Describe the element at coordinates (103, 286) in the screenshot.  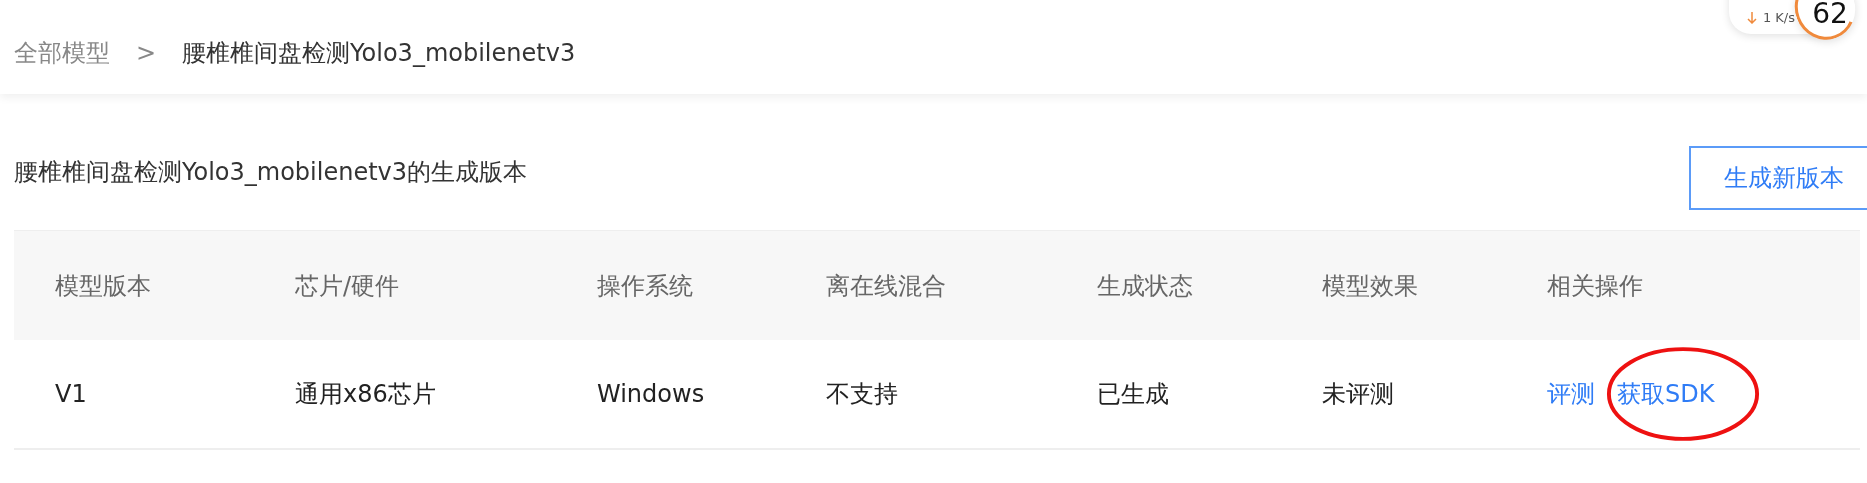
I see `column-header: 模型版本` at that location.